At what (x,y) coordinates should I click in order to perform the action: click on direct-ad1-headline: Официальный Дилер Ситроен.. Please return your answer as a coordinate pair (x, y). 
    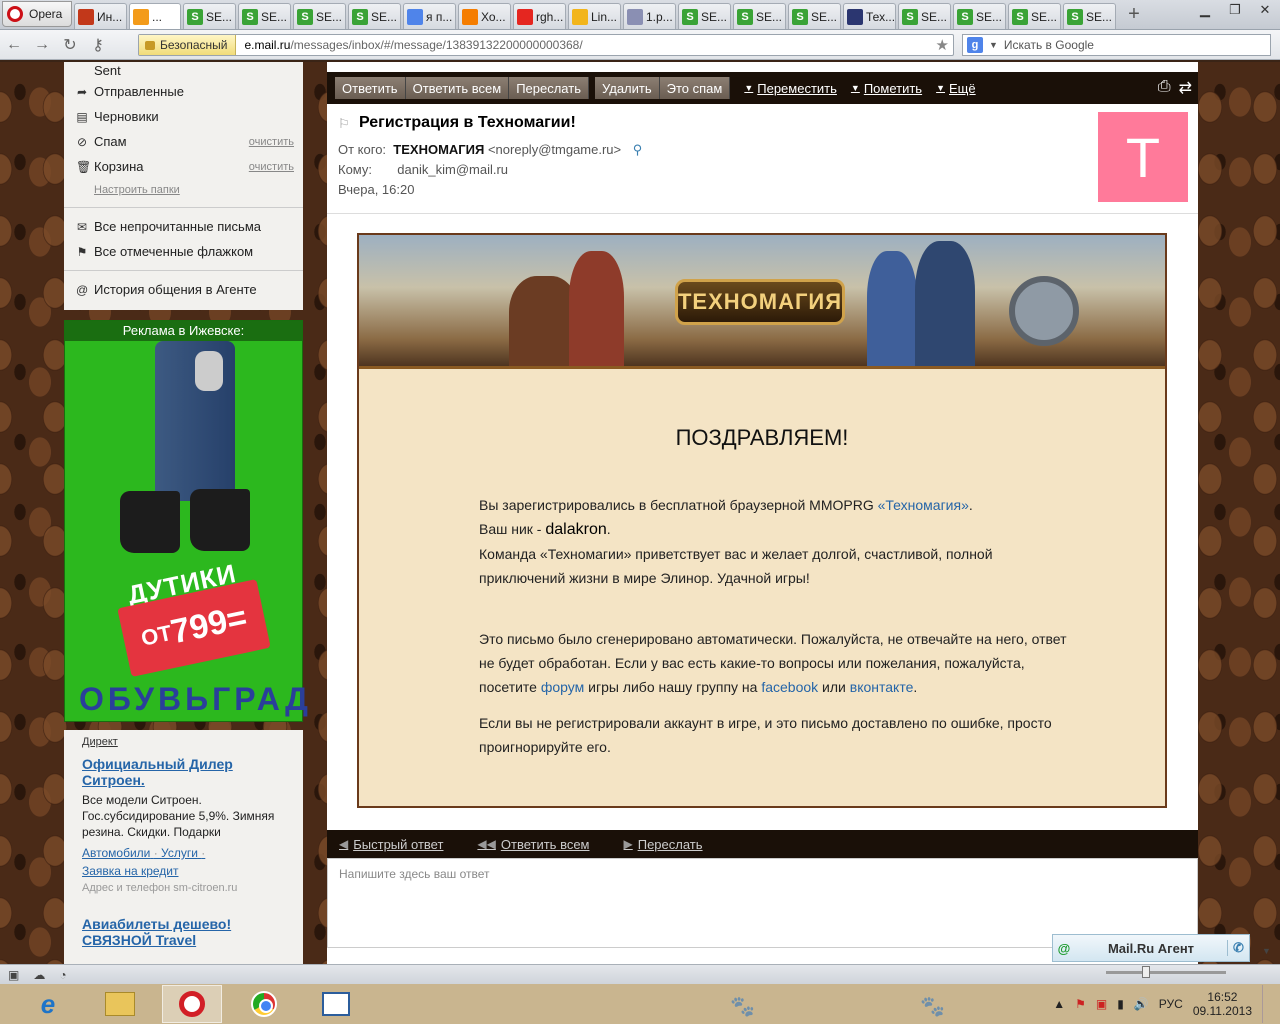
    Looking at the image, I should click on (167, 772).